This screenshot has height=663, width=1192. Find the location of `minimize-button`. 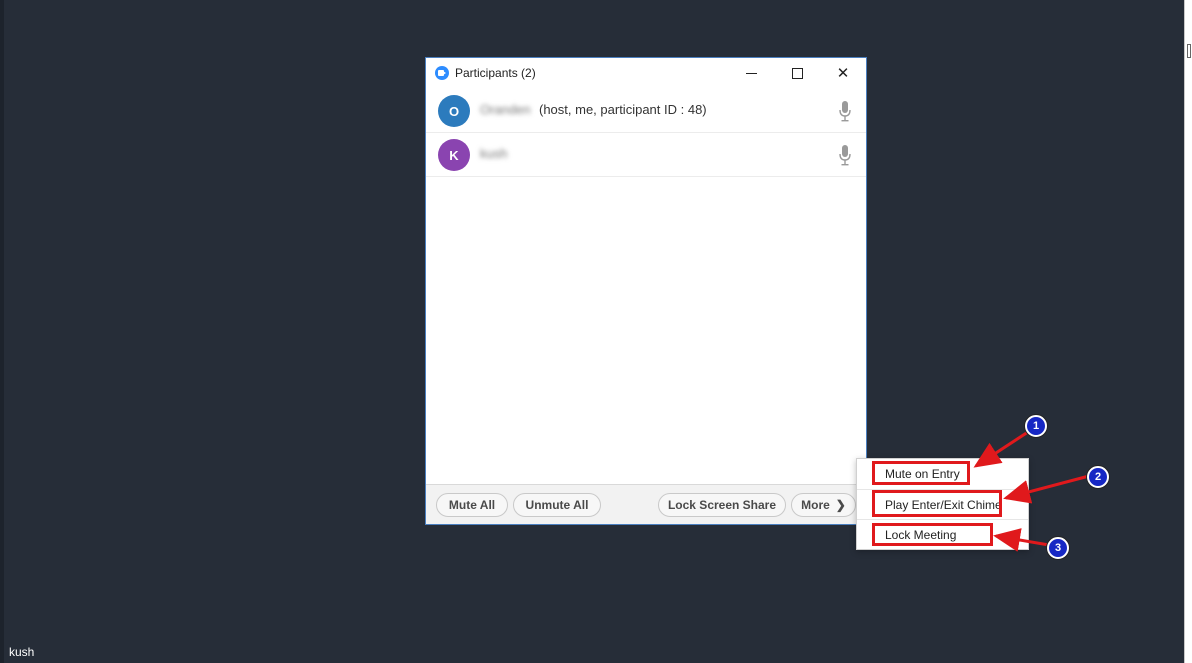

minimize-button is located at coordinates (751, 73).